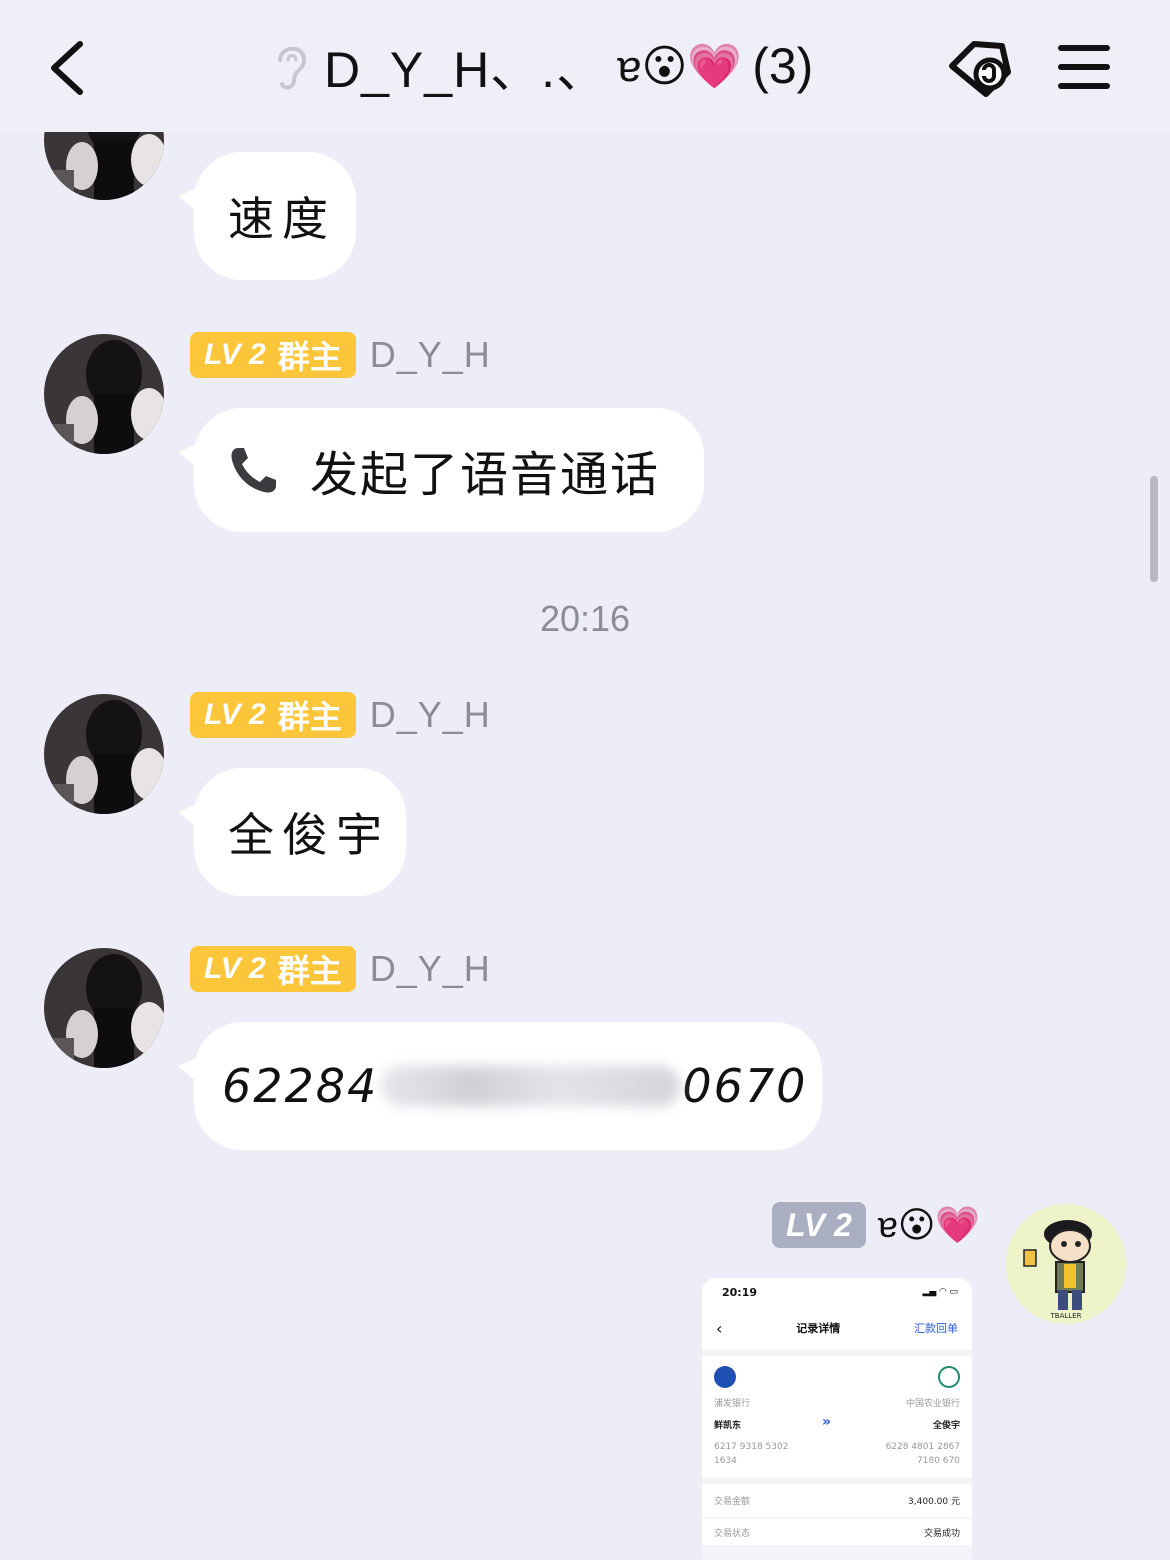 This screenshot has height=1560, width=1170. I want to click on self-name: ɐ😮💗, so click(929, 1224).